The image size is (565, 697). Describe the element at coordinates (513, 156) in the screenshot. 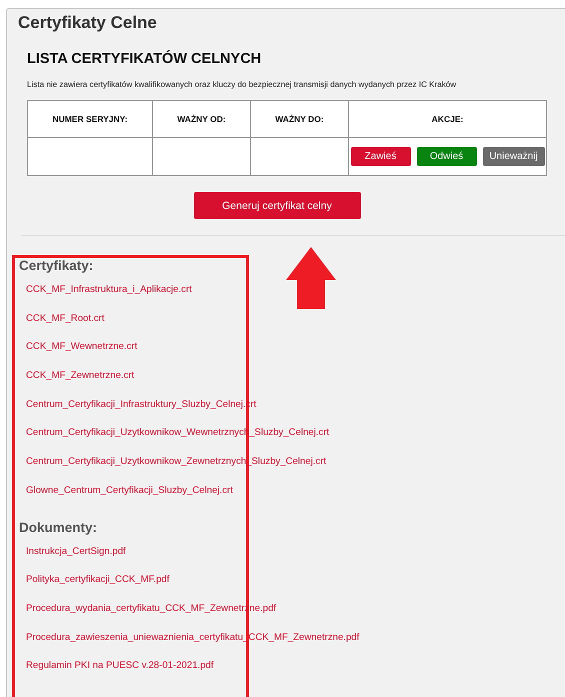

I see `revoke-button: Unieważnij` at that location.